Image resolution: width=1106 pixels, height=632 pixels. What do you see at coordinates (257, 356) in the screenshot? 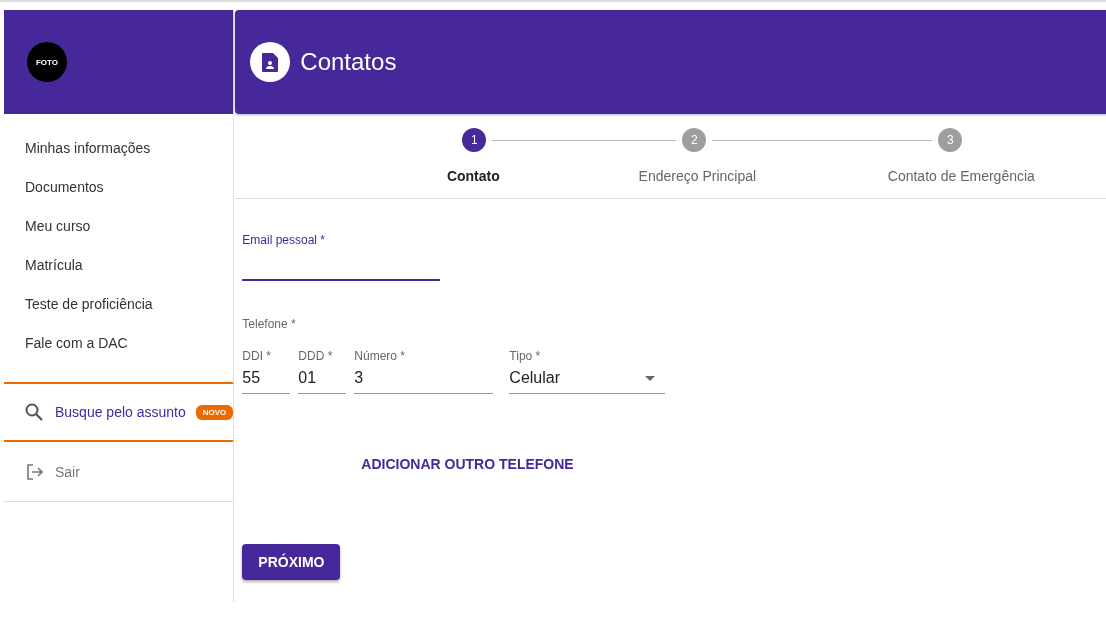
I see `field-label: DDI *` at bounding box center [257, 356].